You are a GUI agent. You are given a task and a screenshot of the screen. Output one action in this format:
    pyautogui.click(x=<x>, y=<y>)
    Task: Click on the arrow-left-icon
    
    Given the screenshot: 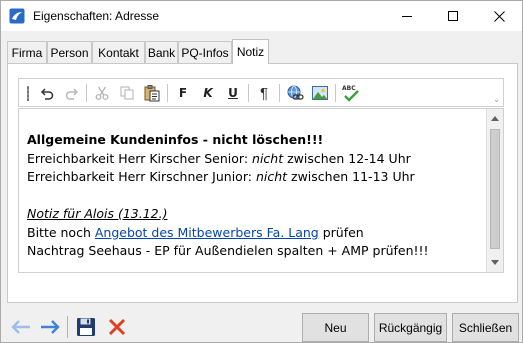 What is the action you would take?
    pyautogui.click(x=20, y=327)
    